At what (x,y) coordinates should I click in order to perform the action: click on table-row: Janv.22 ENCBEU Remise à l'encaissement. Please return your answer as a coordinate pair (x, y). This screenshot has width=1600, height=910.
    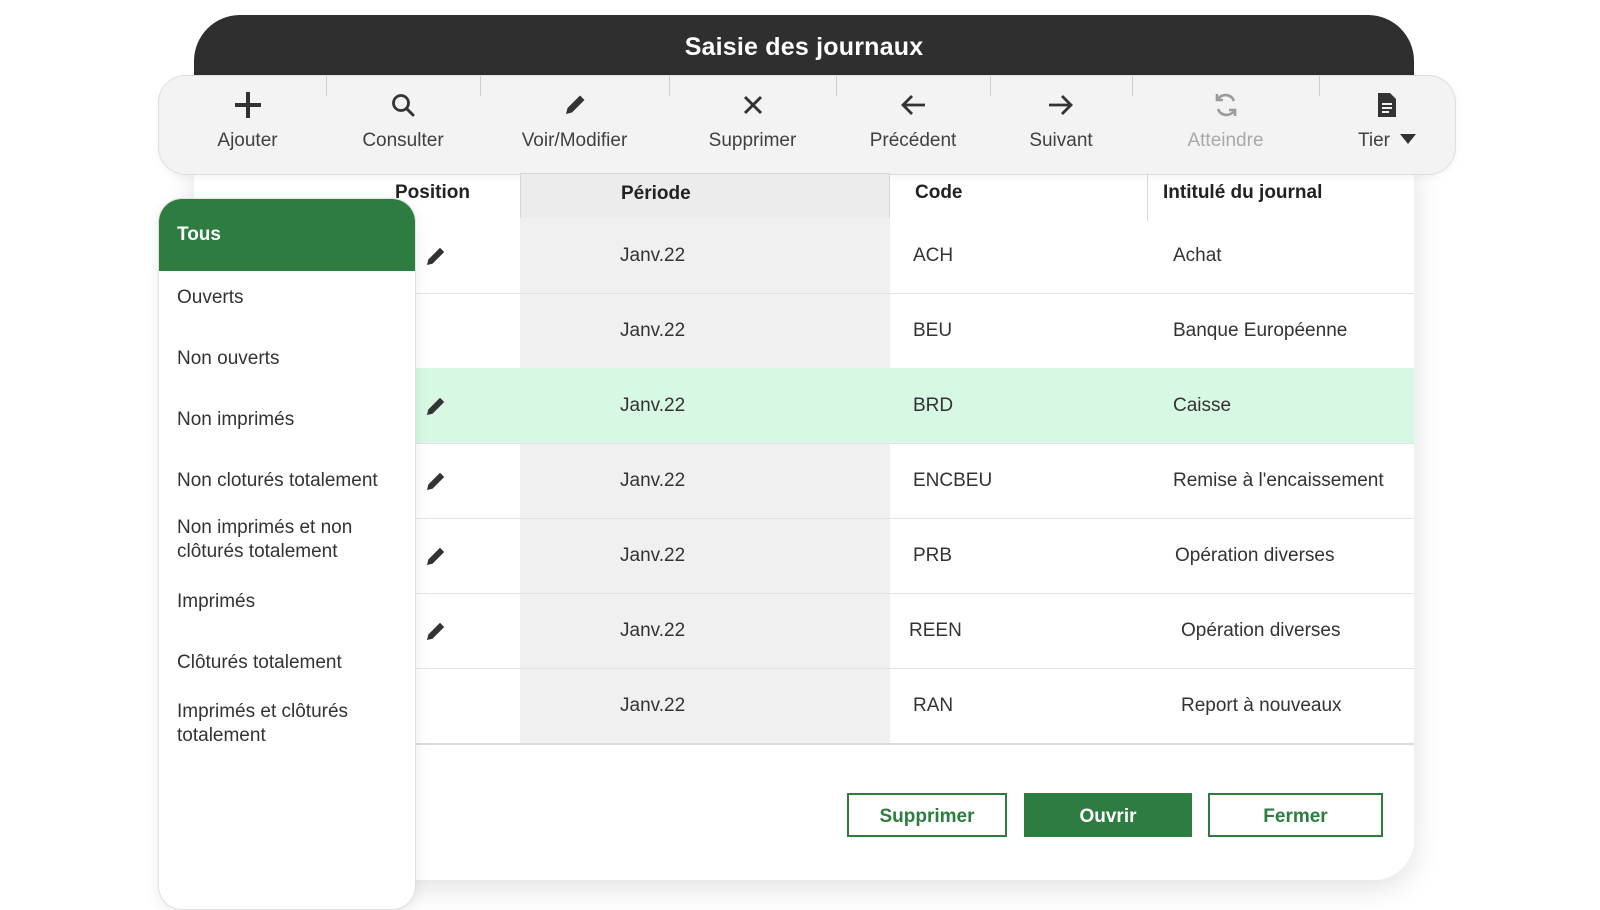
    Looking at the image, I should click on (901, 481).